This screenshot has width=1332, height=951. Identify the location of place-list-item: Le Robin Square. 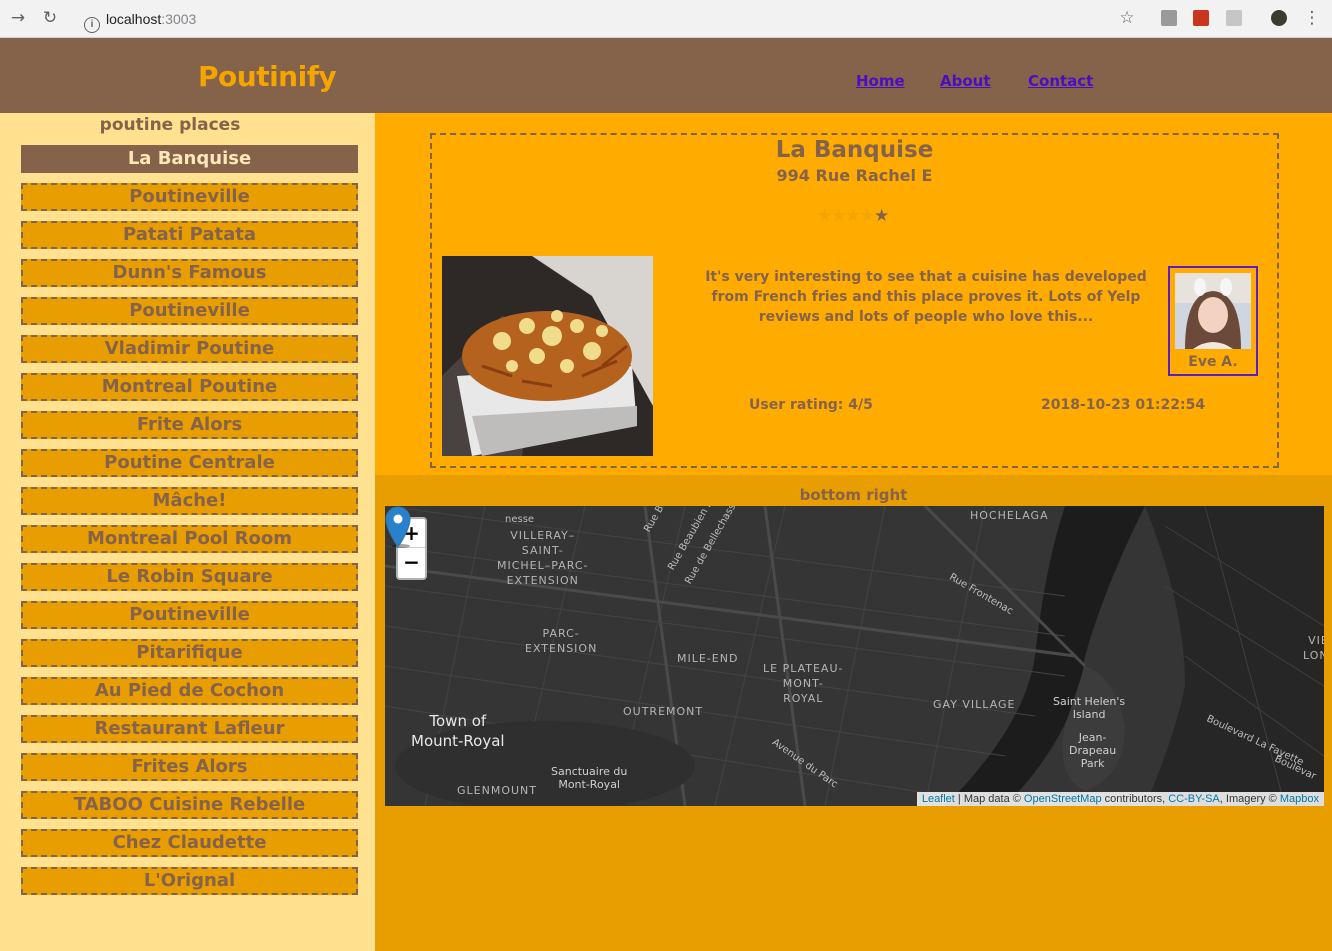
(189, 577).